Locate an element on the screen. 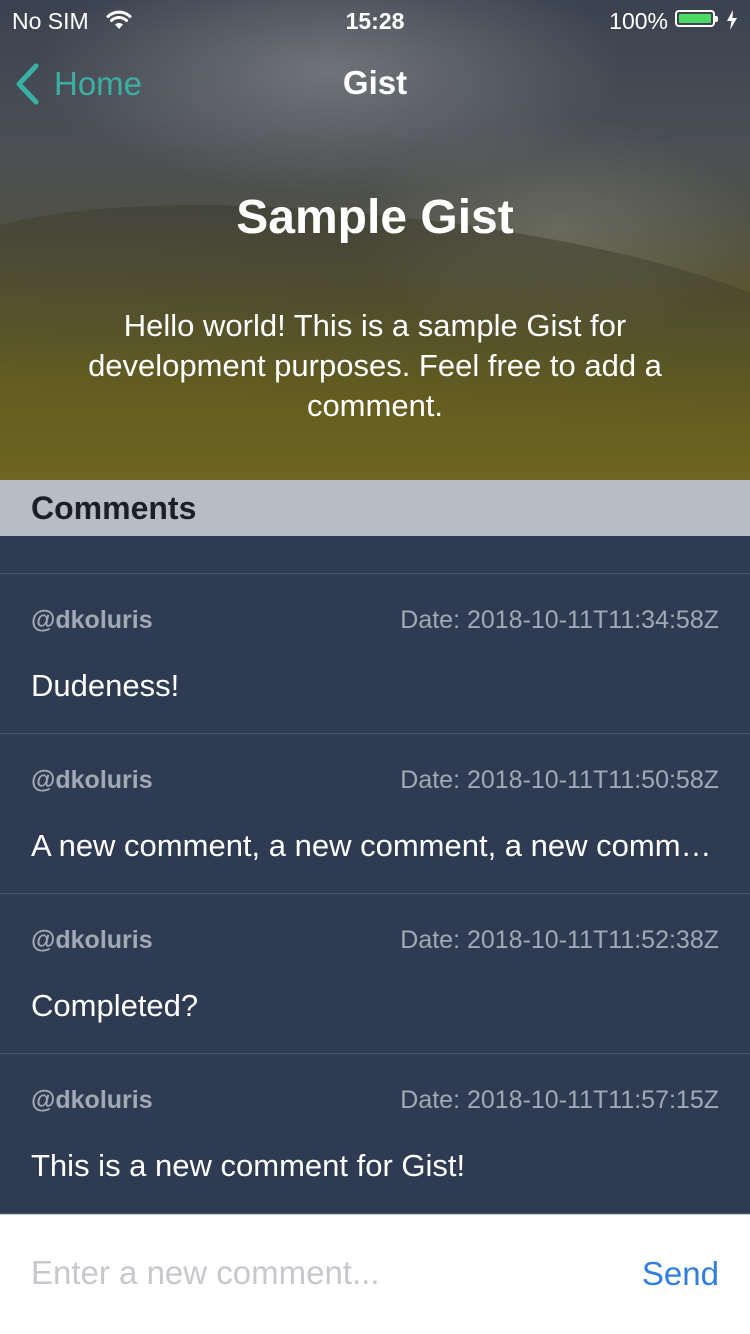 The height and width of the screenshot is (1334, 750). comment-body: Completed? is located at coordinates (115, 1005).